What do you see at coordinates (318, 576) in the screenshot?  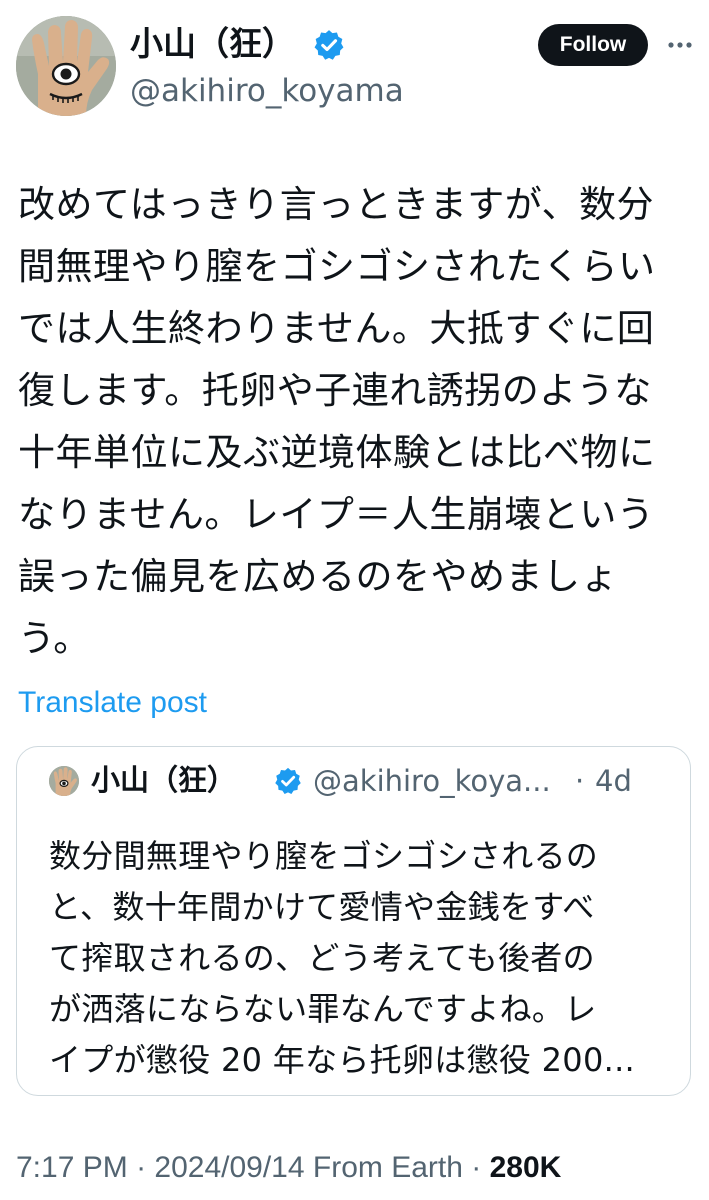 I see `tweet-text-line: 誤った偏見を広めるのをやめましょ` at bounding box center [318, 576].